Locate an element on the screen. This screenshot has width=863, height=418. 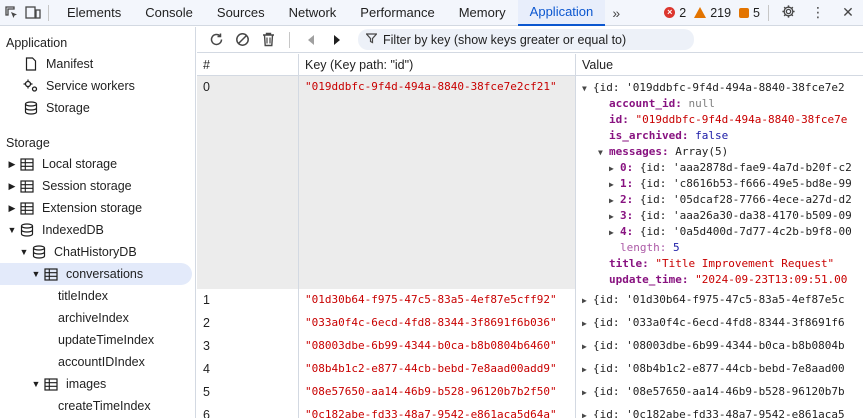
error-counter: × 2 is located at coordinates (675, 13).